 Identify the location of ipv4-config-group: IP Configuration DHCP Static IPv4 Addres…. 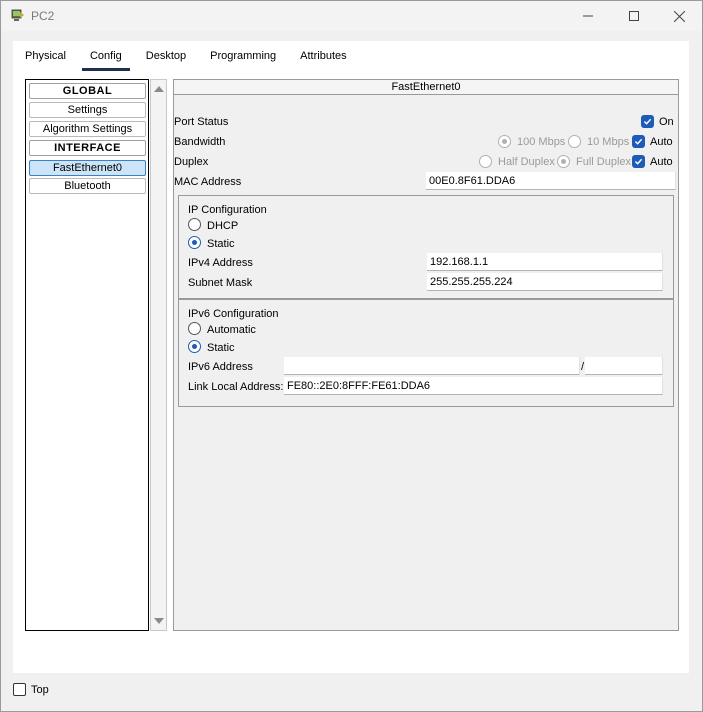
(426, 247).